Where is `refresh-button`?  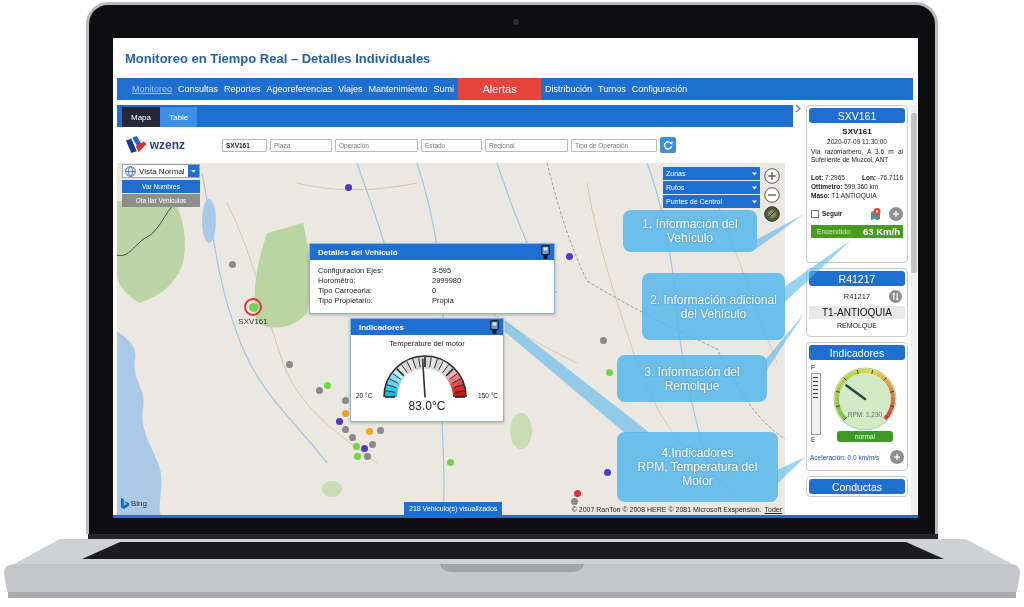
refresh-button is located at coordinates (668, 145).